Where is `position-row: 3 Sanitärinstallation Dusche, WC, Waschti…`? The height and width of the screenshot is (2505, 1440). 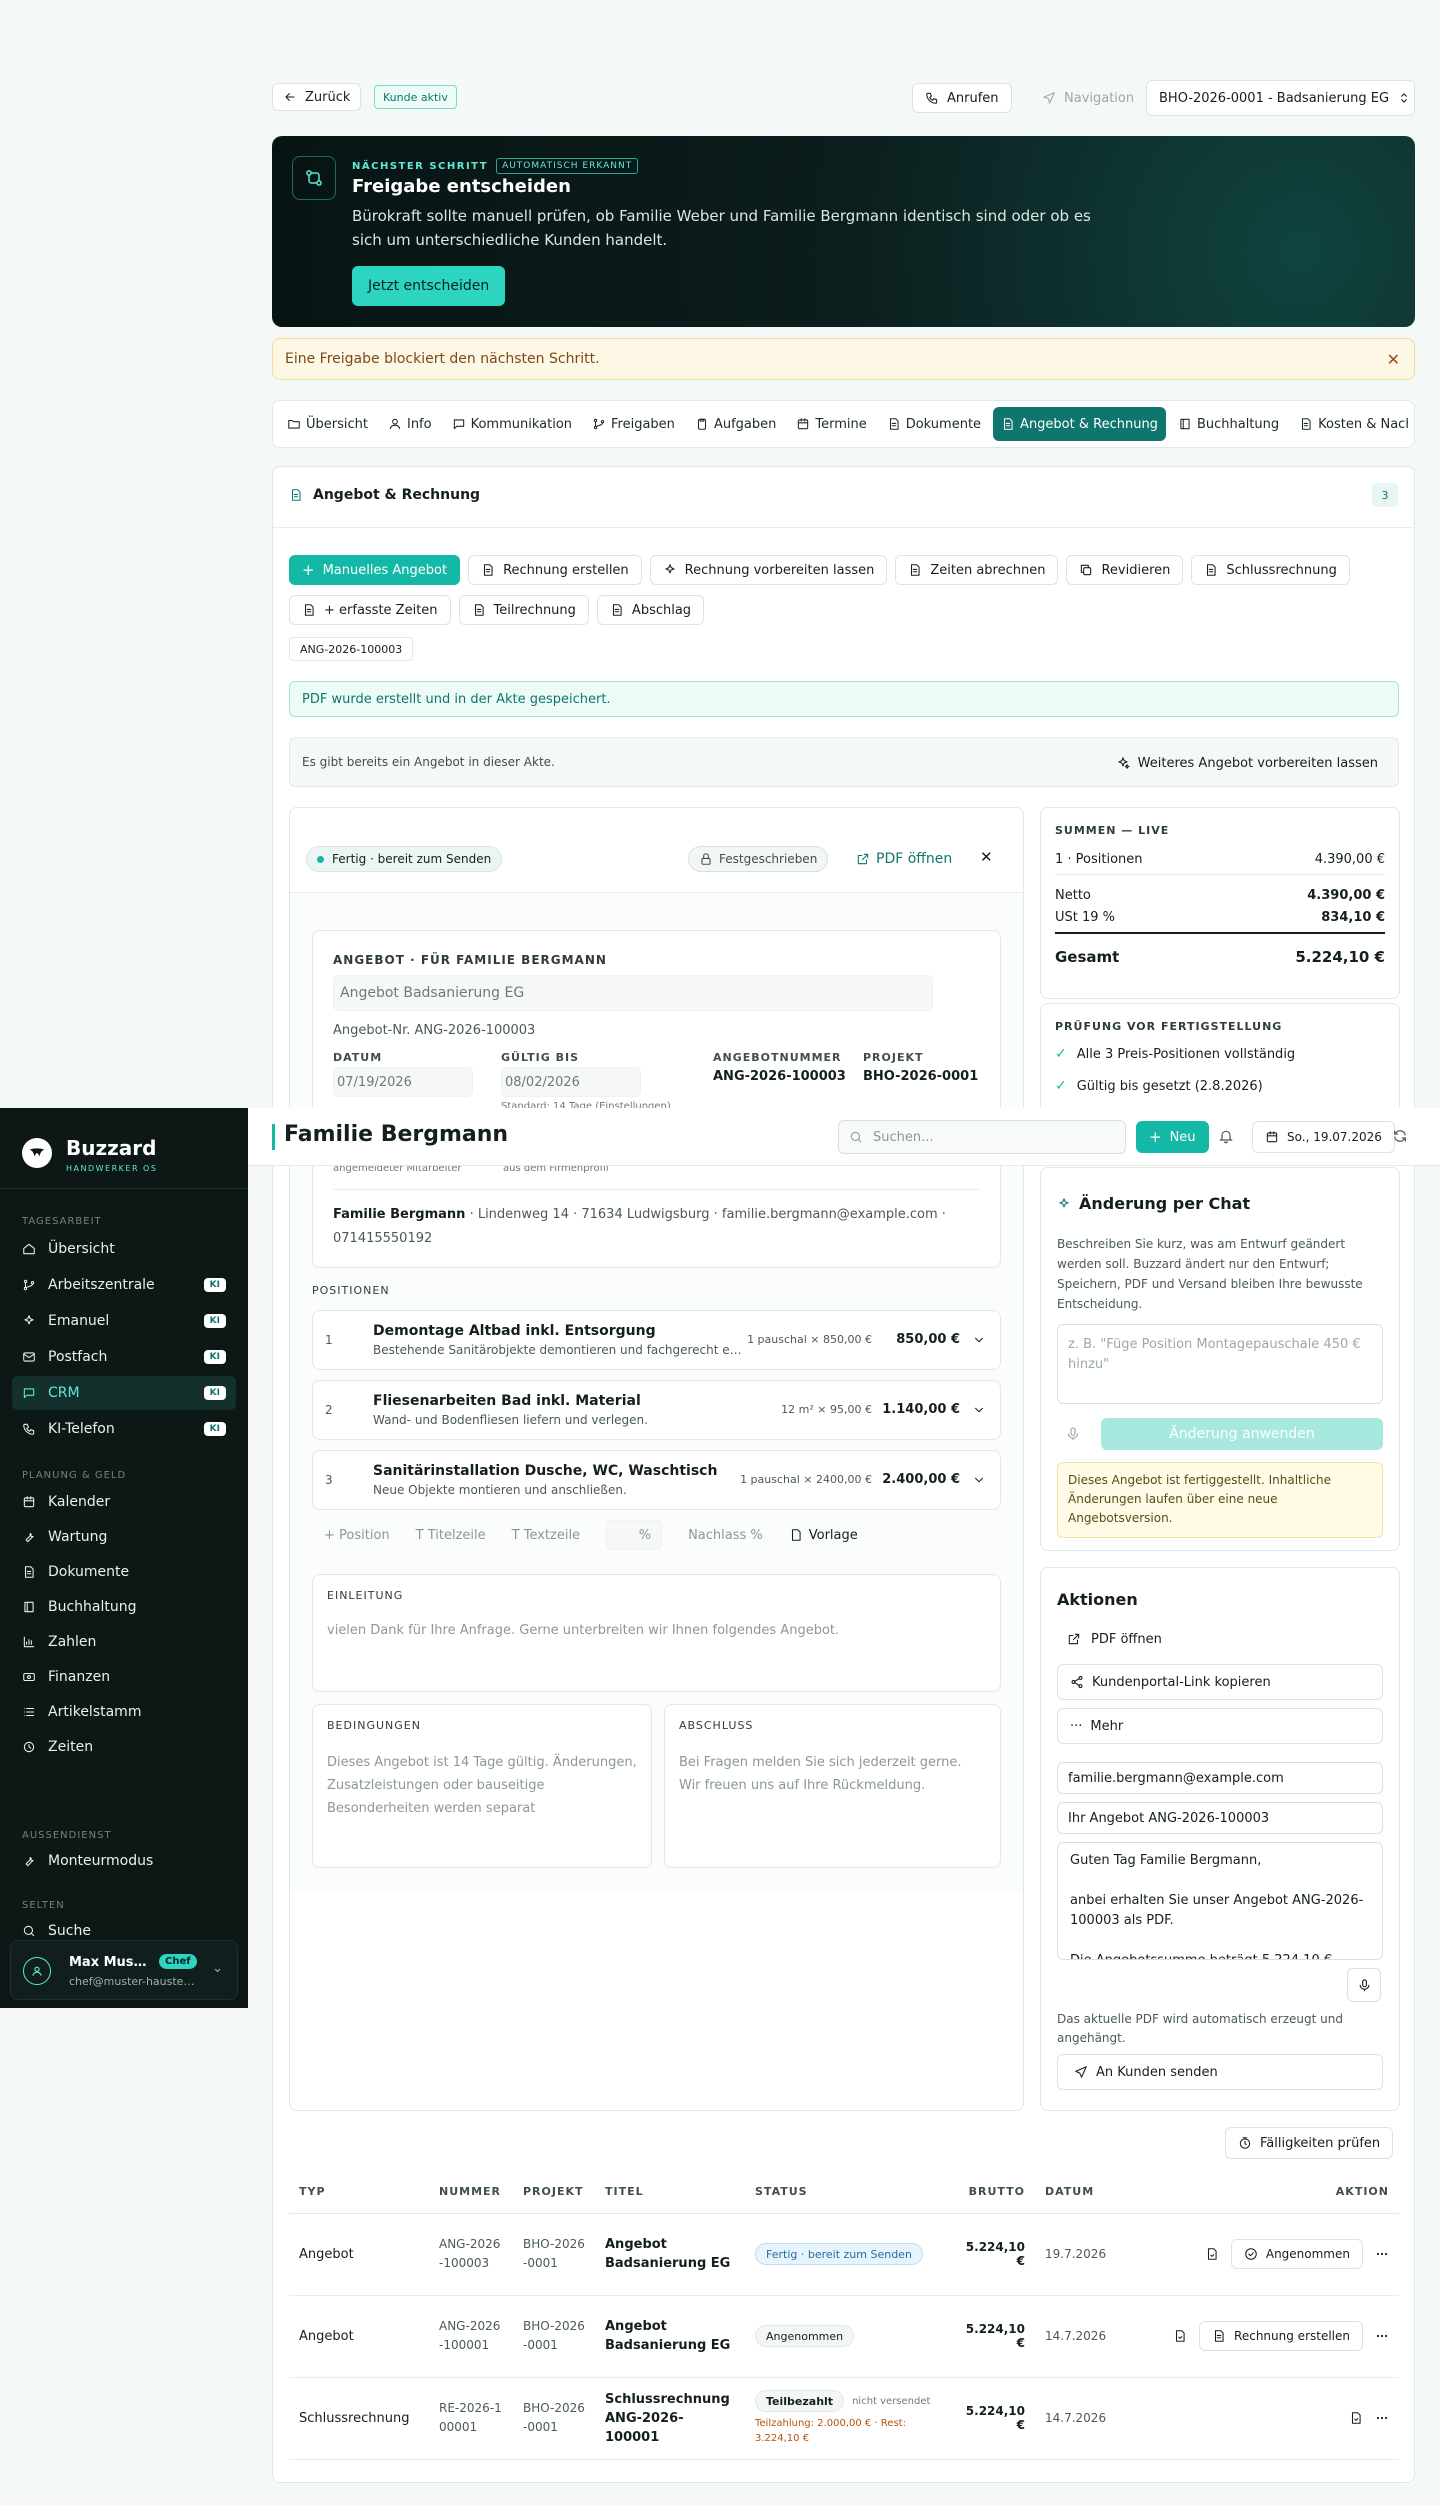
position-row: 3 Sanitärinstallation Dusche, WC, Waschti… is located at coordinates (656, 1480).